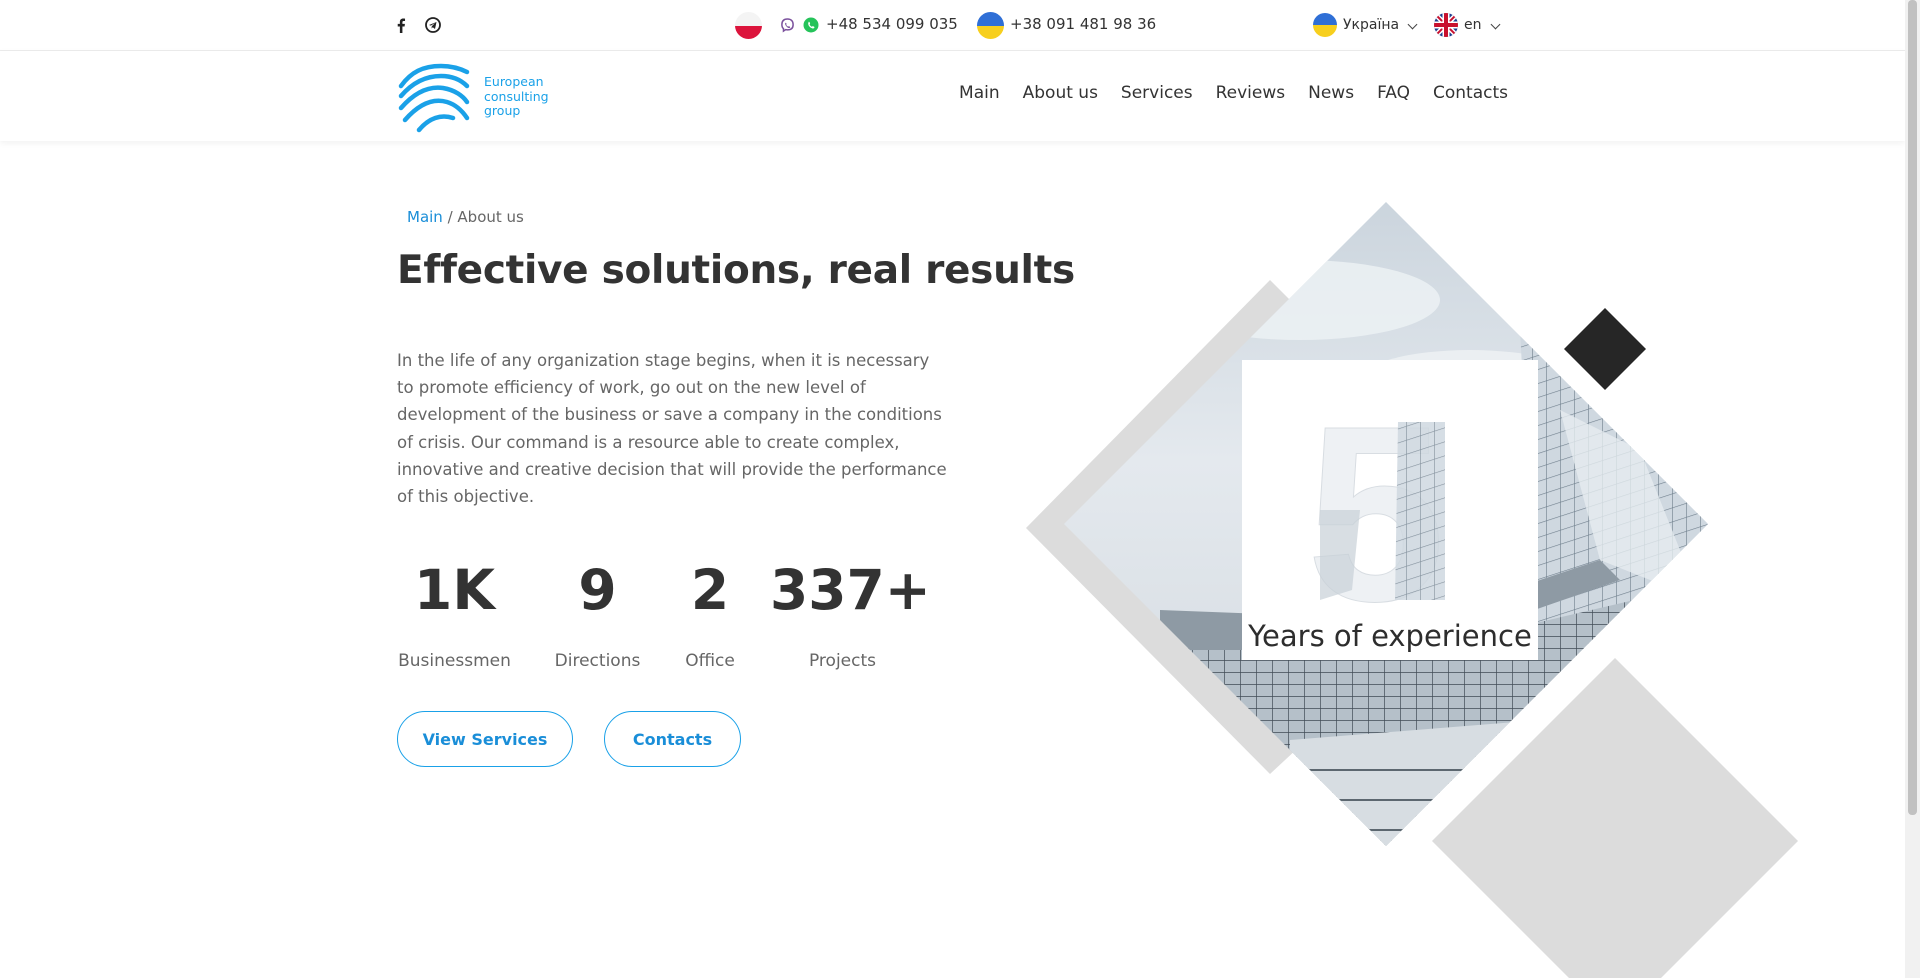  I want to click on nav-item-main: Main, so click(979, 93).